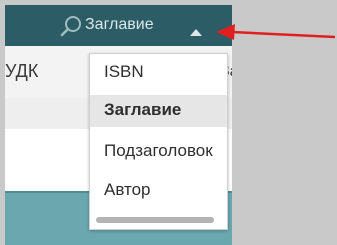  Describe the element at coordinates (196, 29) in the screenshot. I see `caret-up-icon` at that location.